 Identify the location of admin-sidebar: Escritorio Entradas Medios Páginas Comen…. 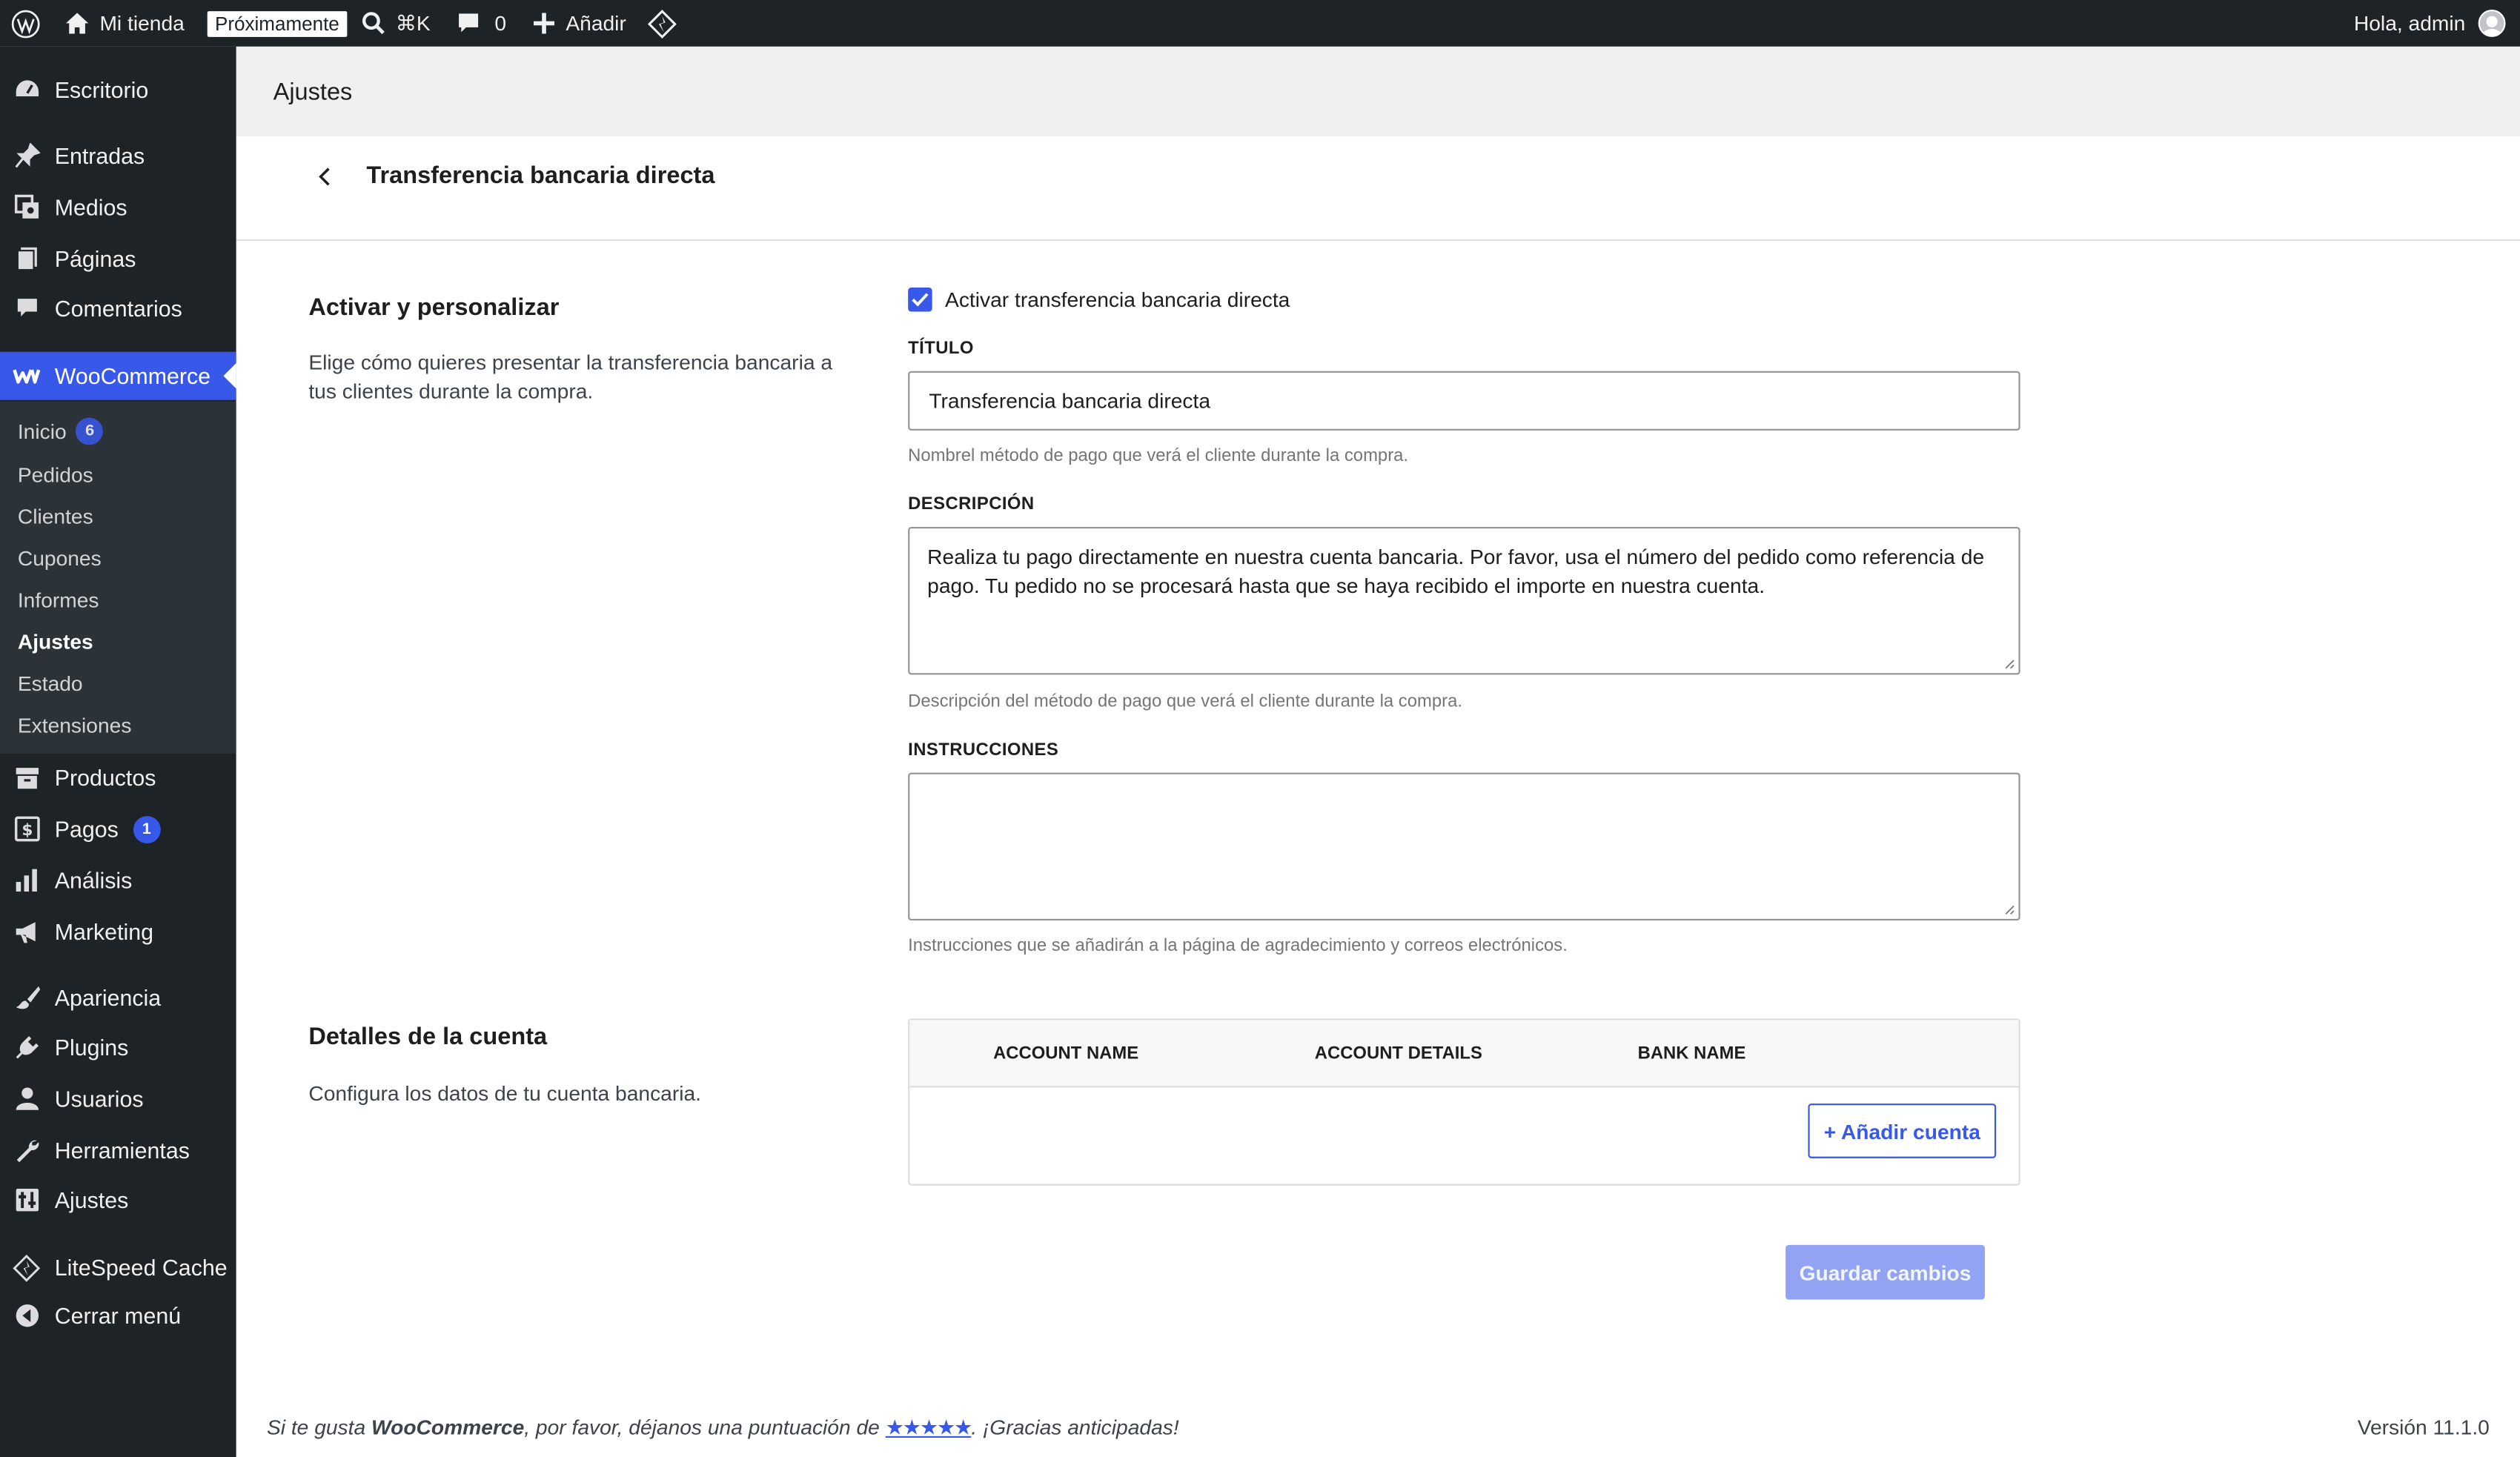
(118, 751).